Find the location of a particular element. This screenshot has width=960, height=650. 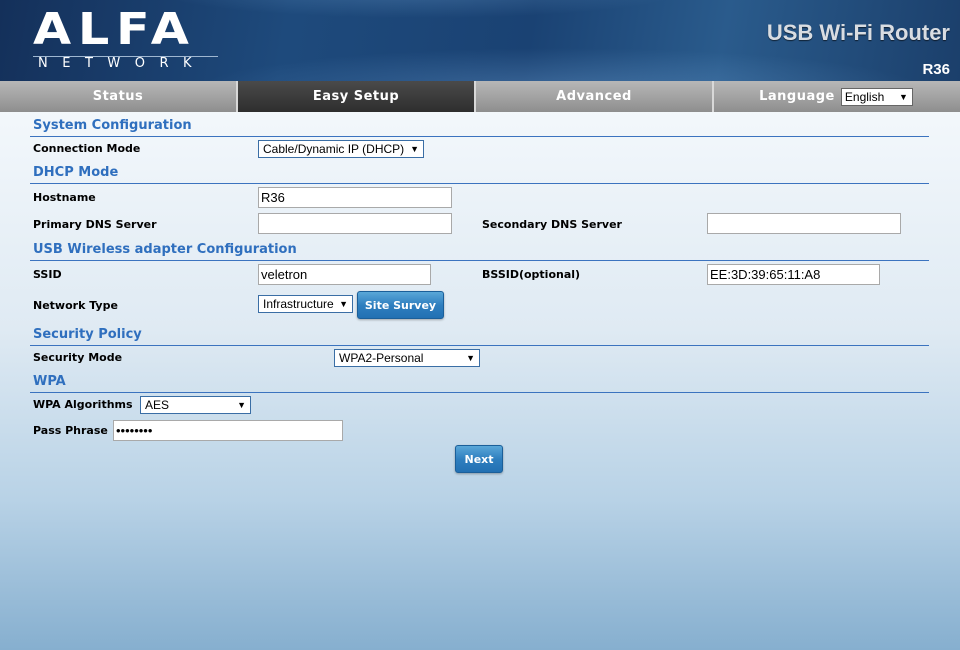

bssid-label: BSSID(optional) is located at coordinates (531, 274).